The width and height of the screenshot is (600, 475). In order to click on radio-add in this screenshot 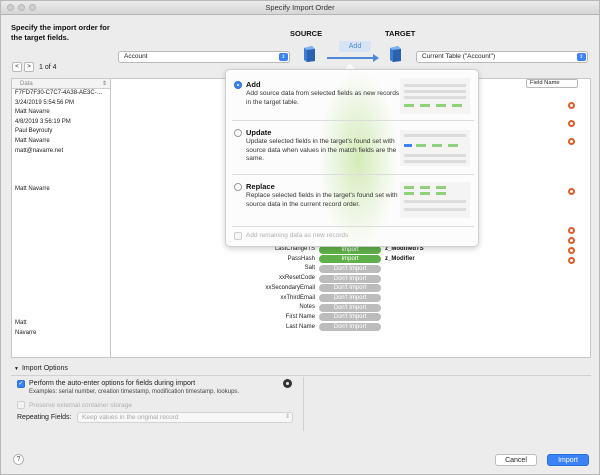, I will do `click(238, 85)`.